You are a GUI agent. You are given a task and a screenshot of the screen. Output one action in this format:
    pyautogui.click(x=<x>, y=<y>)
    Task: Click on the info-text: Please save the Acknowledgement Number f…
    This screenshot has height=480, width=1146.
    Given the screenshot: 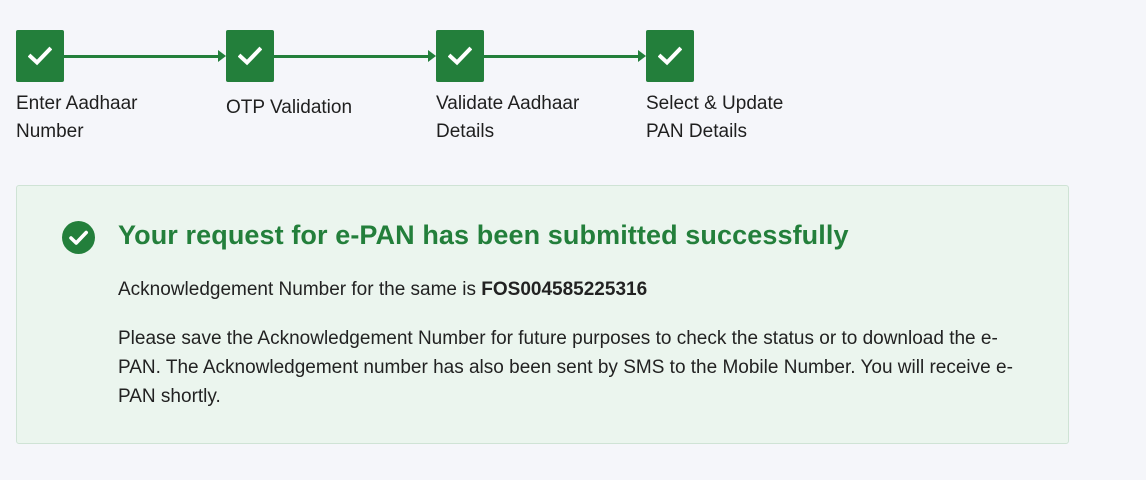 What is the action you would take?
    pyautogui.click(x=565, y=367)
    